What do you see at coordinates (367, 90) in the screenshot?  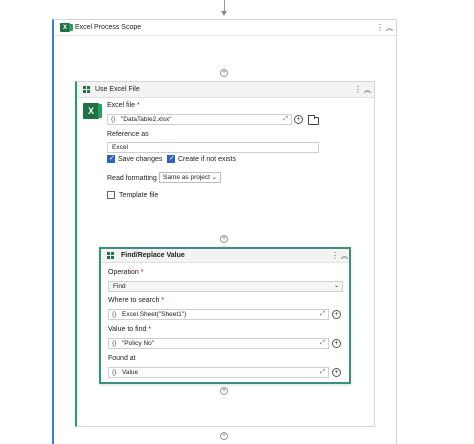 I see `use-file-collapse-icon: ︽` at bounding box center [367, 90].